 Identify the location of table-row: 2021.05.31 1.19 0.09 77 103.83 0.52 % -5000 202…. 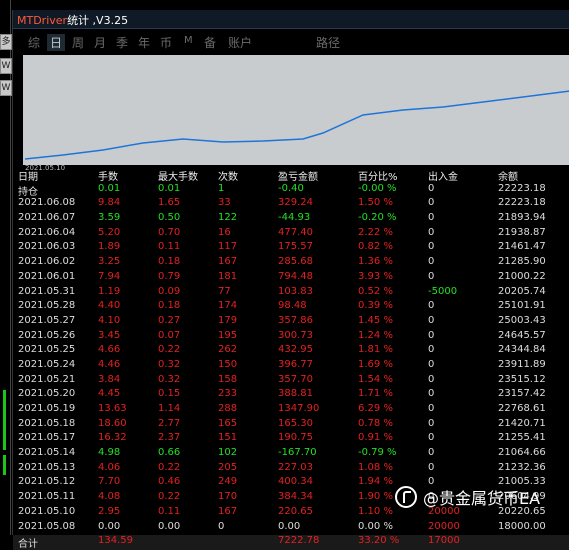
(291, 293).